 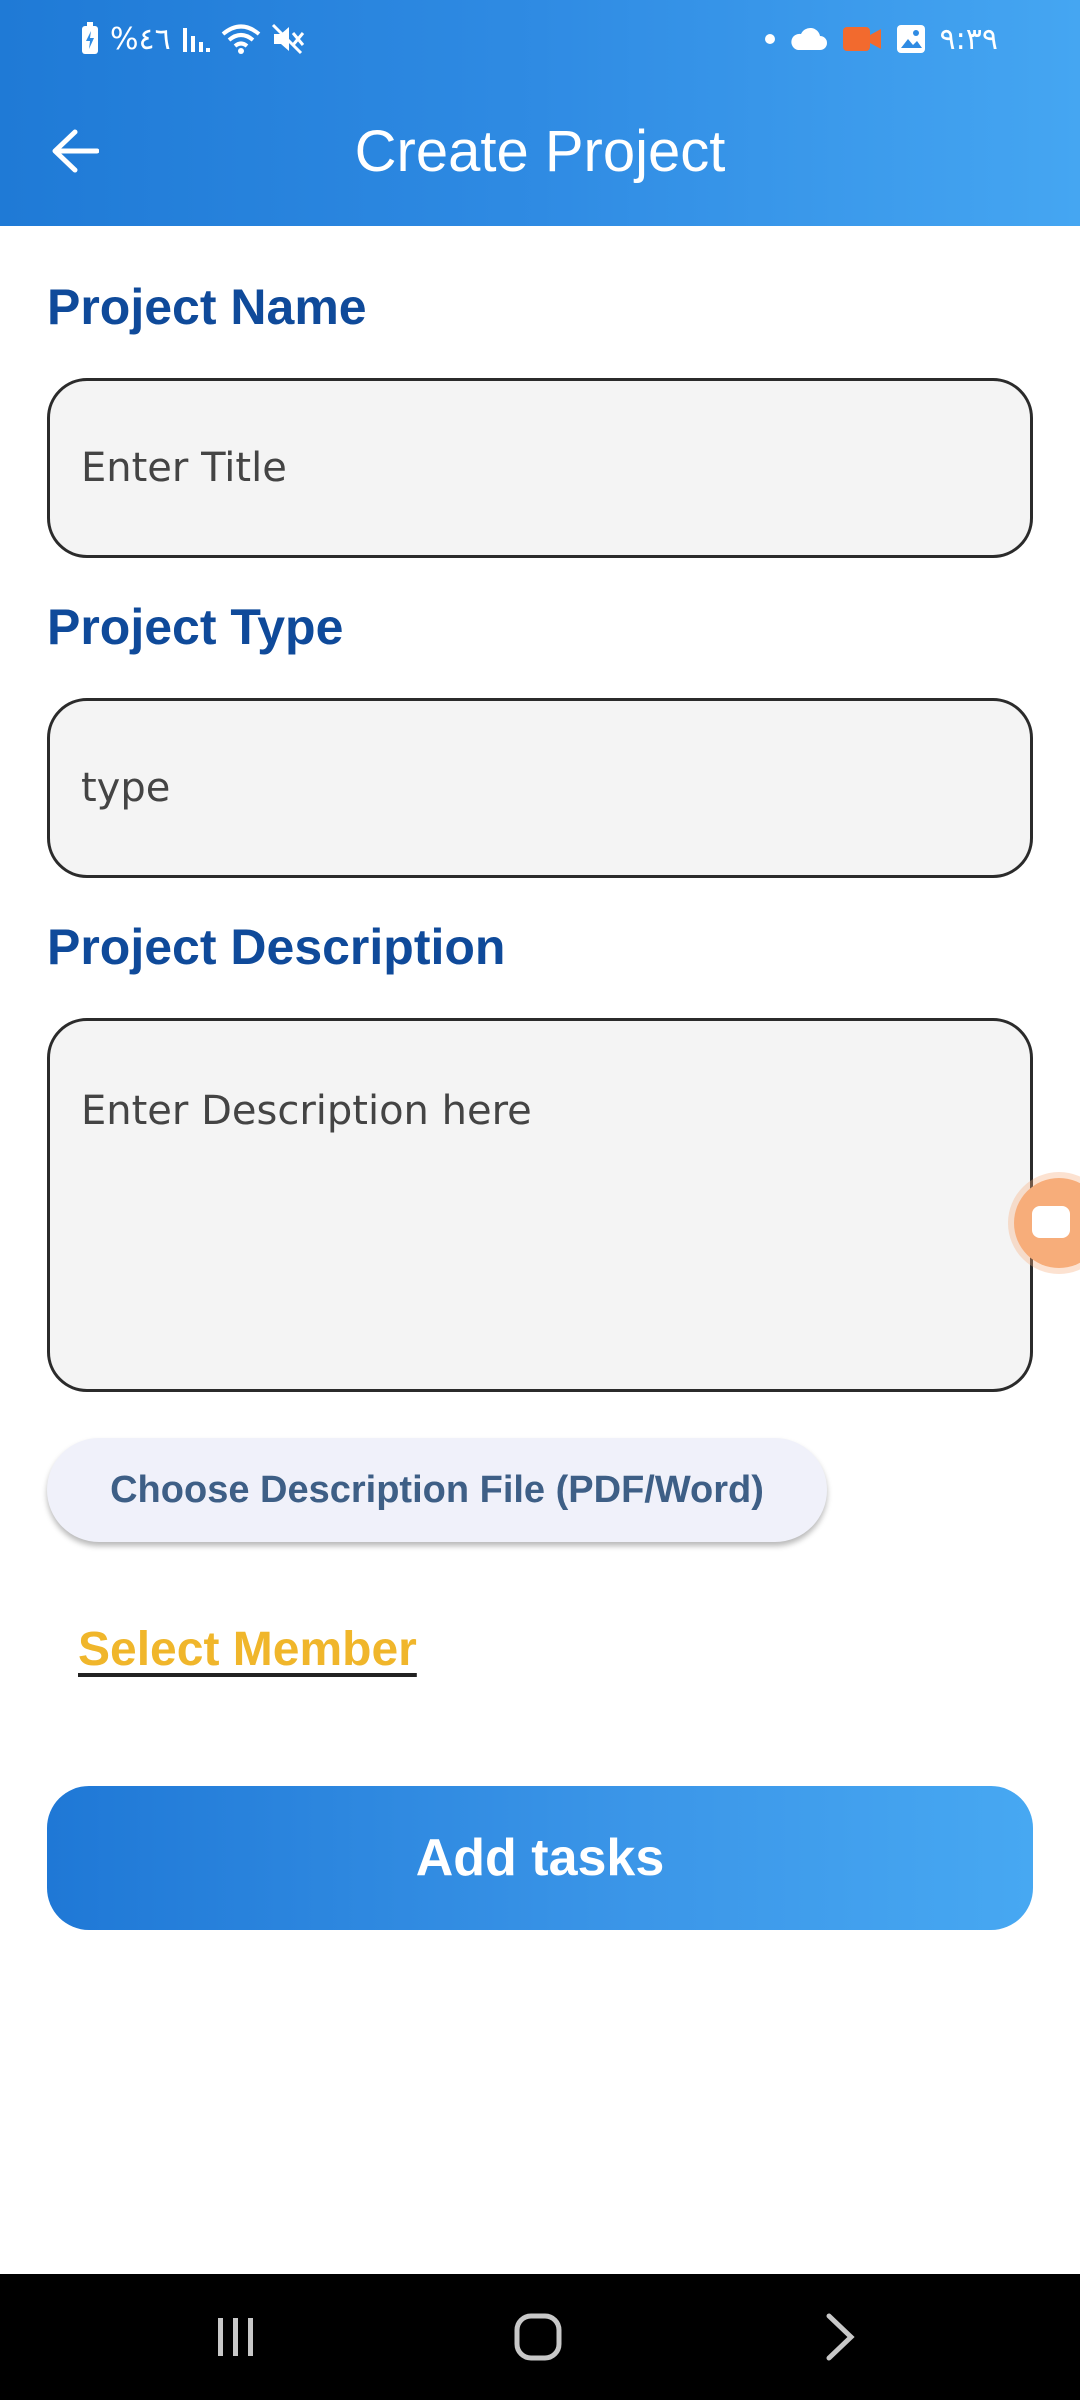 I want to click on system-nav-bar, so click(x=540, y=2337).